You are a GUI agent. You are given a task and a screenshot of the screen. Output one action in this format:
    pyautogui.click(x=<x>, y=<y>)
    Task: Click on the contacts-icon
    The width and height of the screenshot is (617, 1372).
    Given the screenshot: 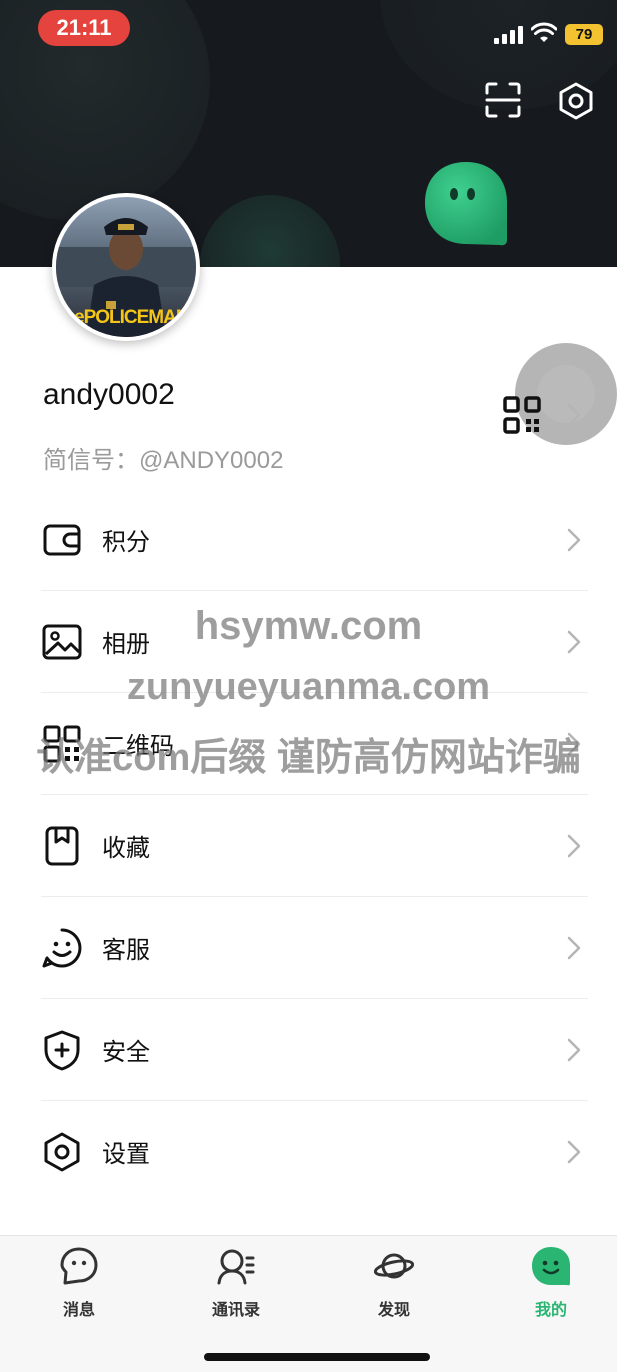 What is the action you would take?
    pyautogui.click(x=236, y=1267)
    